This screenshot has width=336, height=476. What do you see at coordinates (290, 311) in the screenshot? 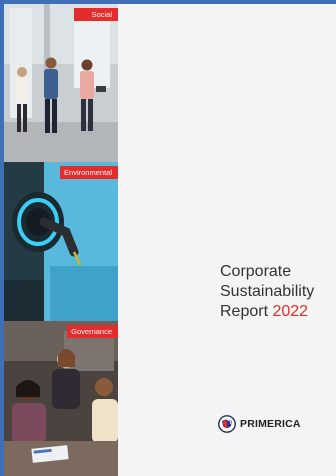
I see `title-year: 2022` at bounding box center [290, 311].